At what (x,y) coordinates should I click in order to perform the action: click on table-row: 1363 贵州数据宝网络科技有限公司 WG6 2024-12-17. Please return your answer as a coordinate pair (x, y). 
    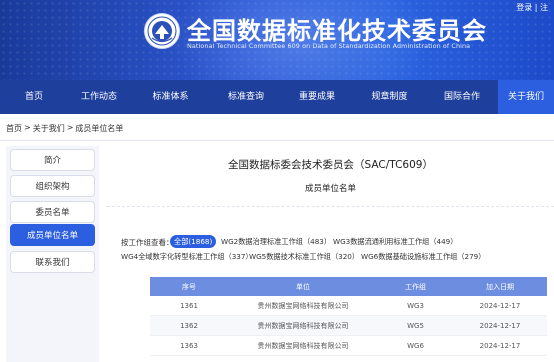
    Looking at the image, I should click on (348, 346).